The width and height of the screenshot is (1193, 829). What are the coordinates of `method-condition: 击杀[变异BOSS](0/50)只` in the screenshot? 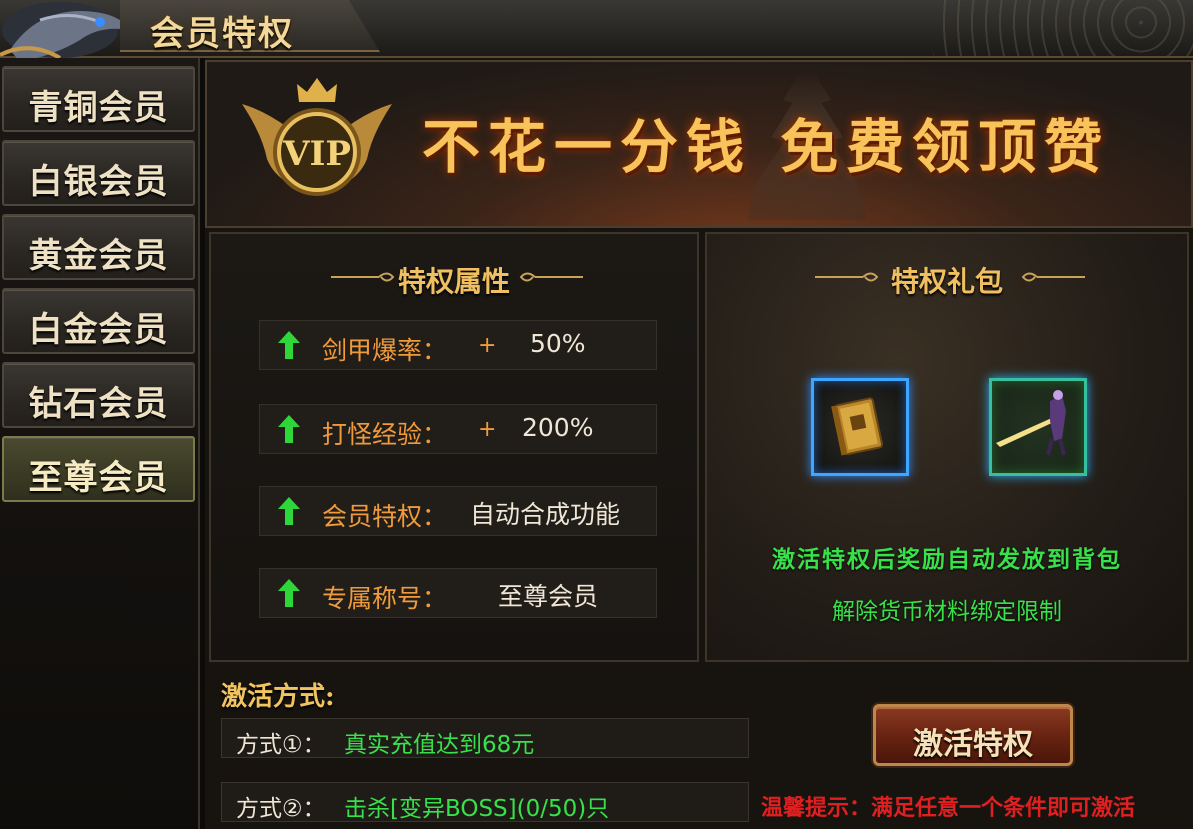 It's located at (477, 809).